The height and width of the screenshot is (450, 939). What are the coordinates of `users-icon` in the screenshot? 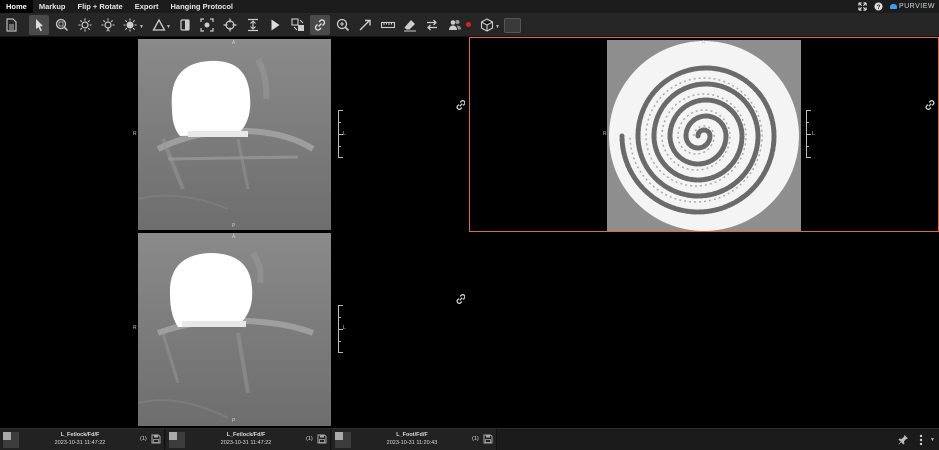 It's located at (455, 25).